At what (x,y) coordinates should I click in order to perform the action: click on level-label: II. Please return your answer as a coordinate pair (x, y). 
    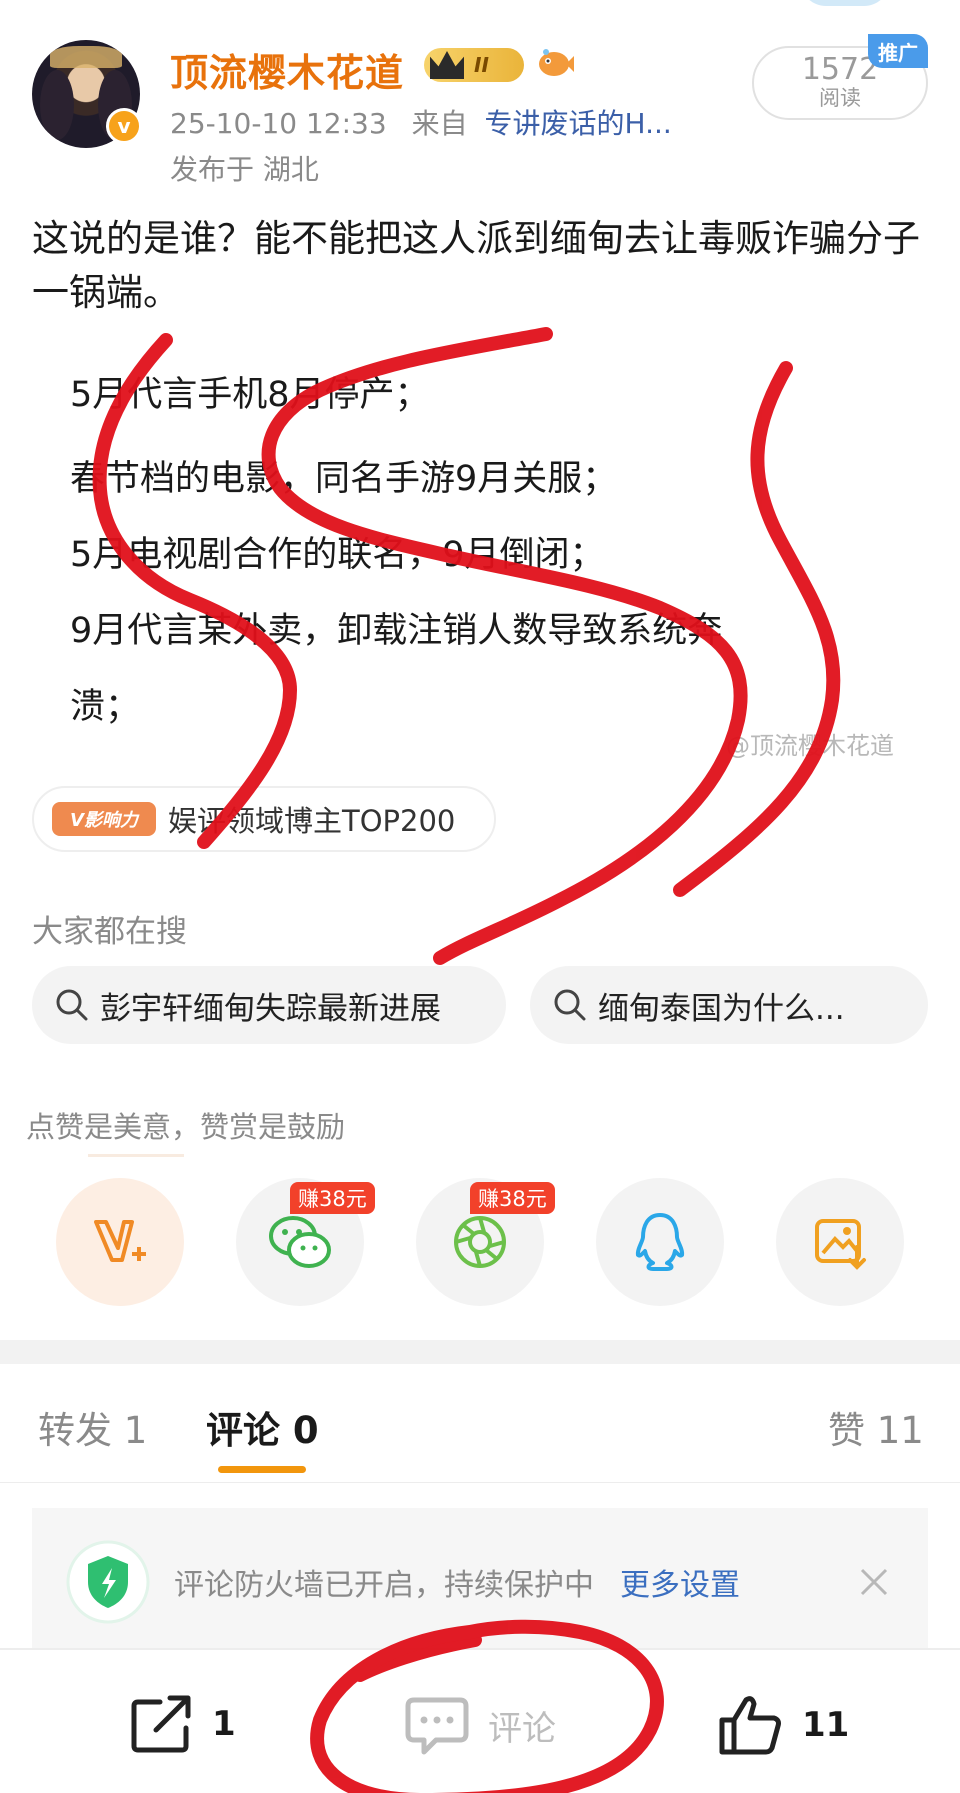
    Looking at the image, I should click on (481, 65).